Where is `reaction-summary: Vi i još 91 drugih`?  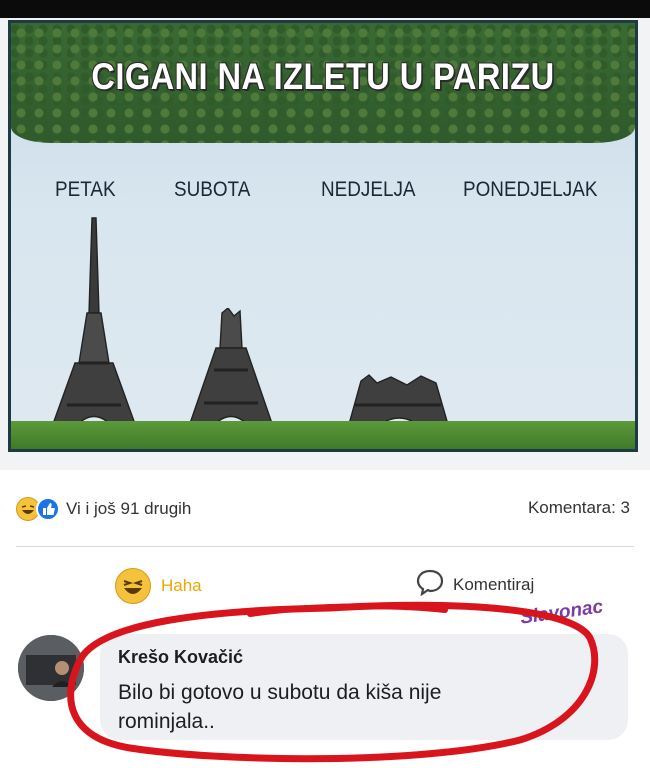 reaction-summary: Vi i još 91 drugih is located at coordinates (103, 509).